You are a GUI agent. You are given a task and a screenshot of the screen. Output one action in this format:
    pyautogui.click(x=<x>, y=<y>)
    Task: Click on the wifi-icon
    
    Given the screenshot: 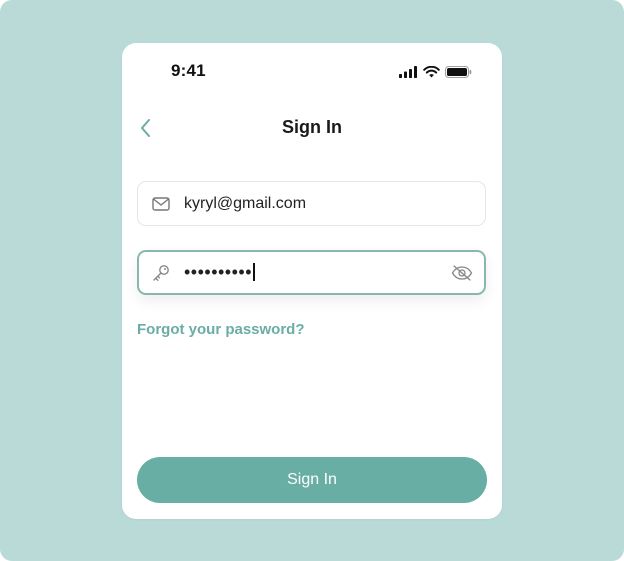 What is the action you would take?
    pyautogui.click(x=431, y=74)
    